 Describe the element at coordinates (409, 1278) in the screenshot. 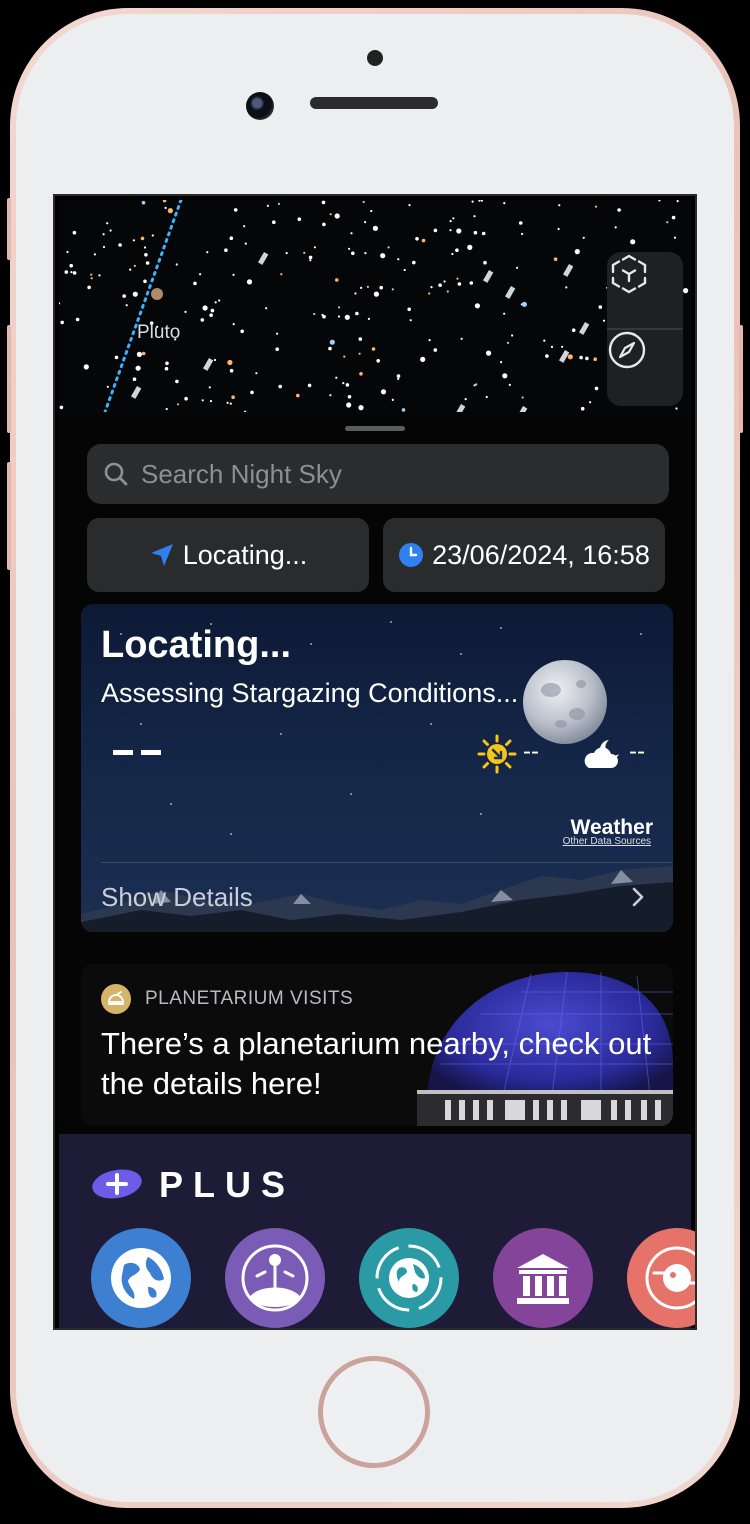

I see `plus-feature-globe-rotate` at that location.